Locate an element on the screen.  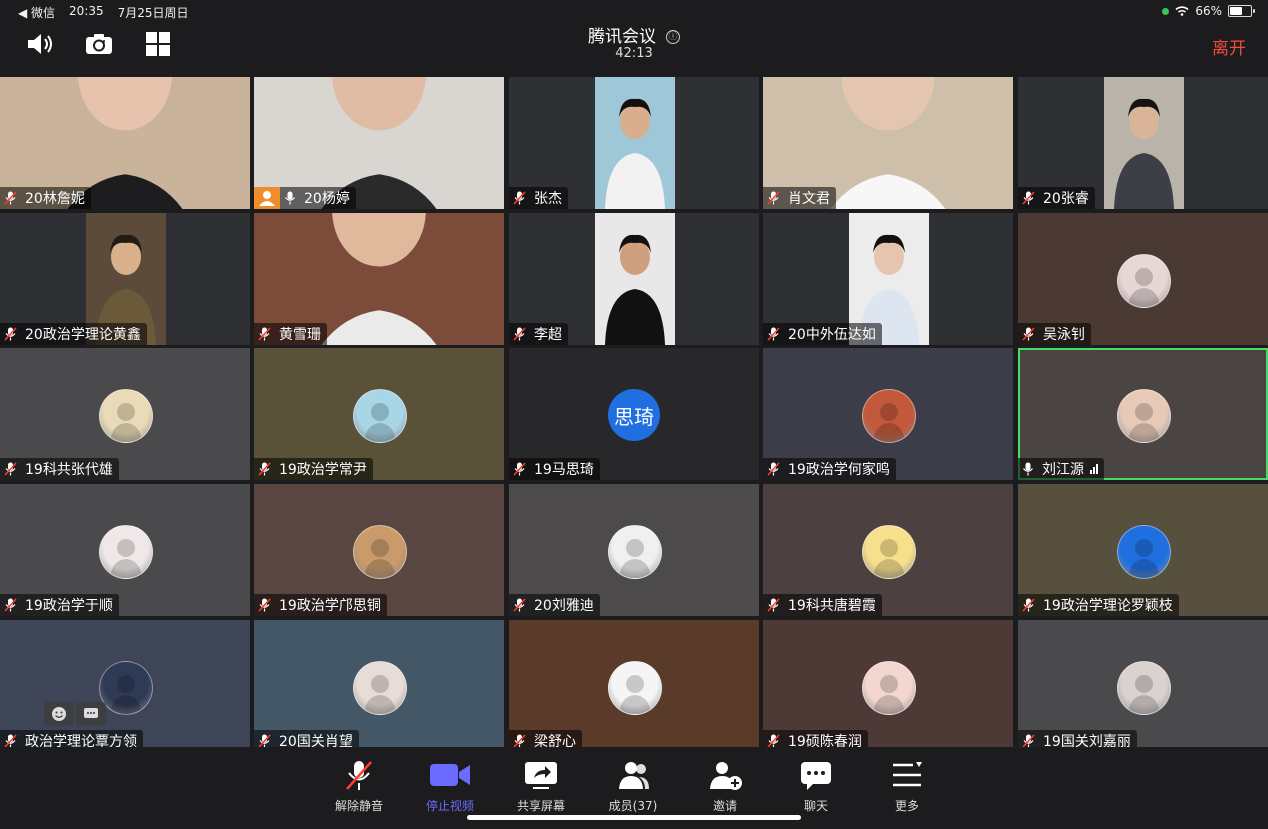
share-screen-button: 共享屏幕 is located at coordinates (541, 786).